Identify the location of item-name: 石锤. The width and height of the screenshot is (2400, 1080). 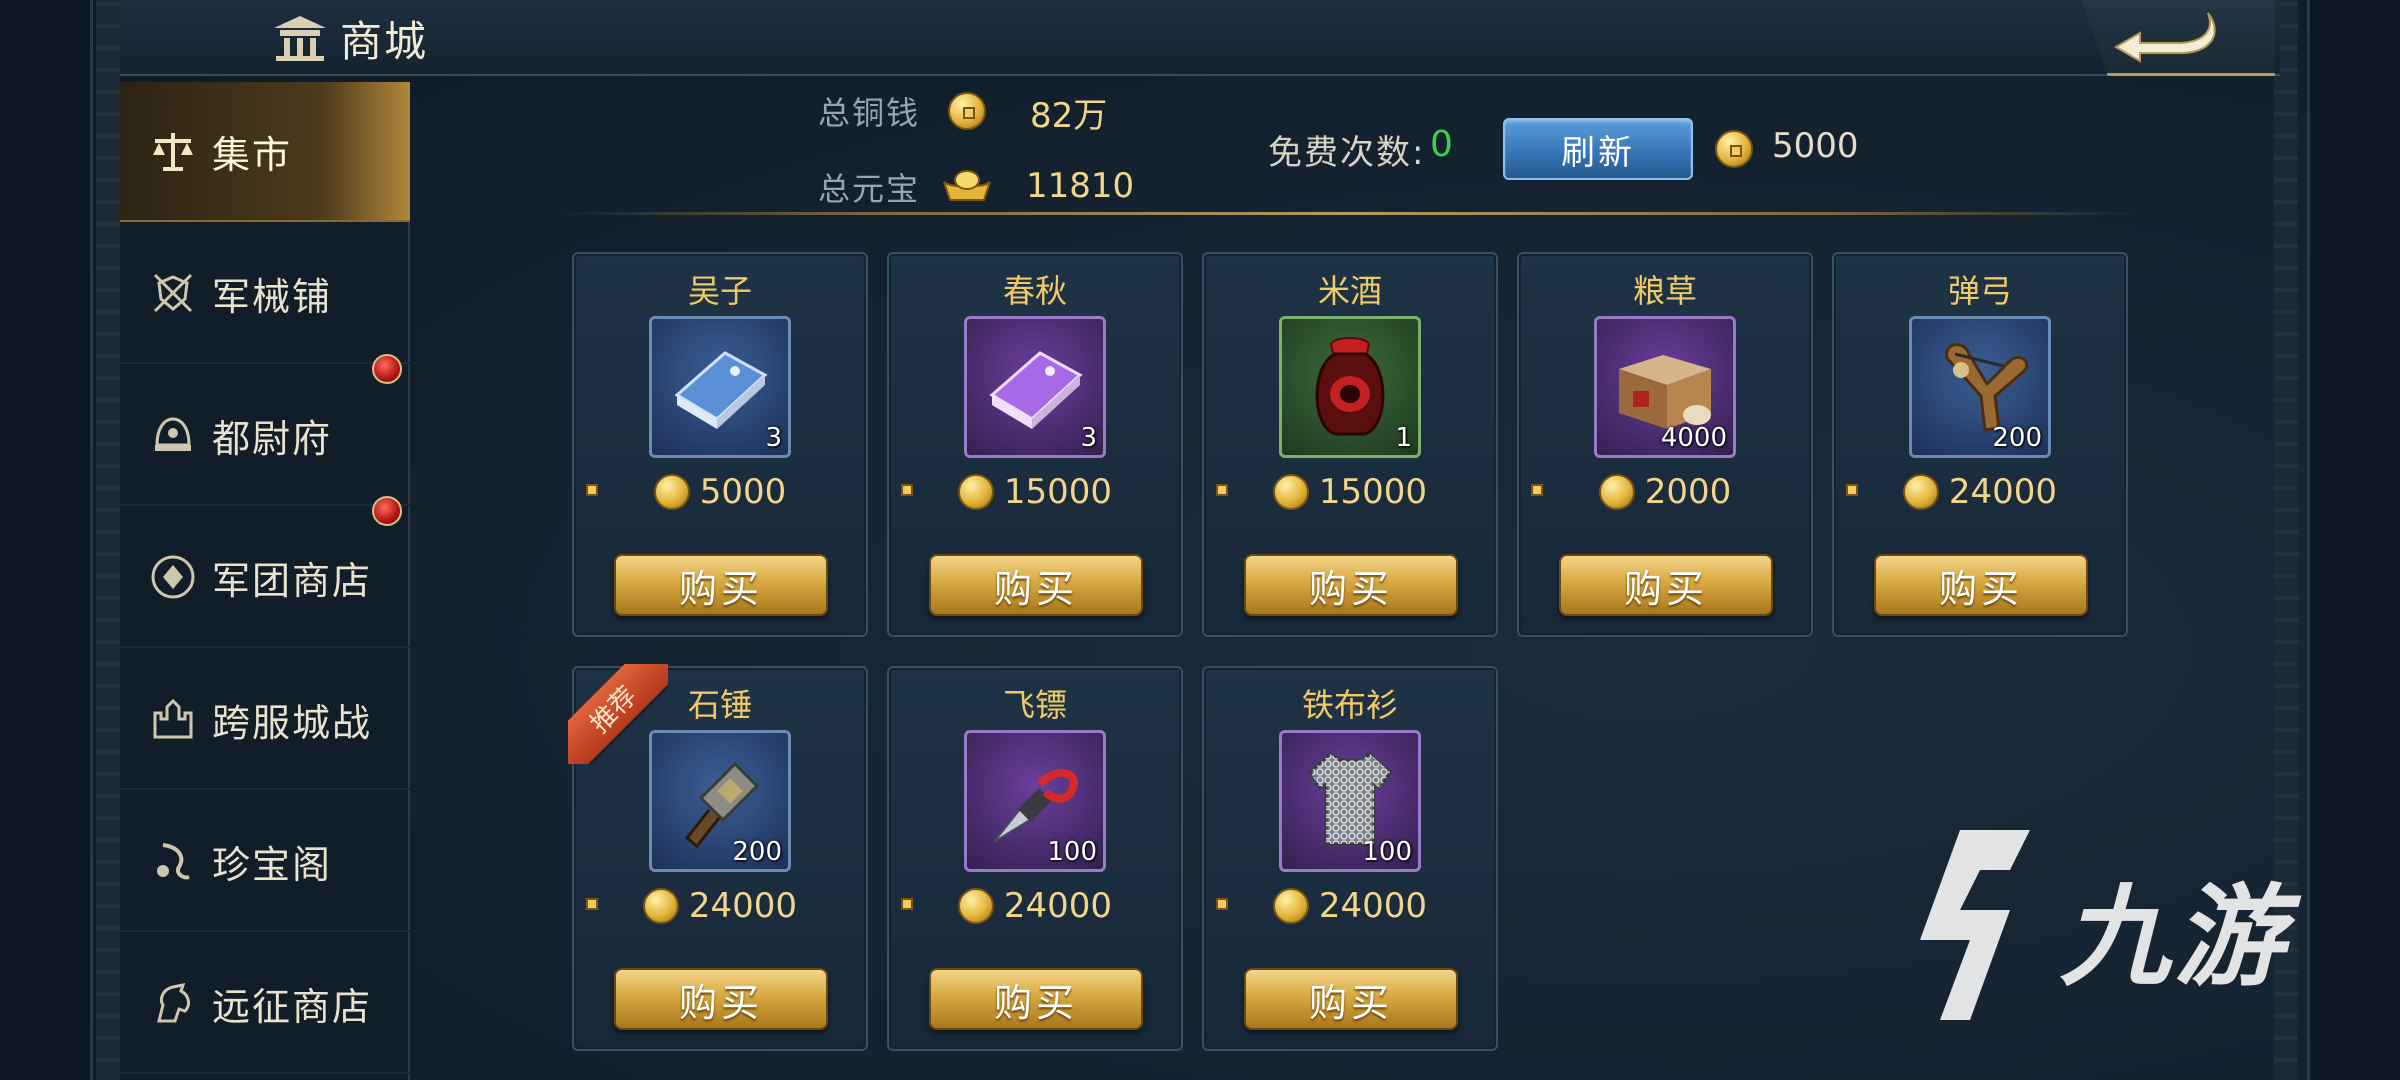
(719, 705).